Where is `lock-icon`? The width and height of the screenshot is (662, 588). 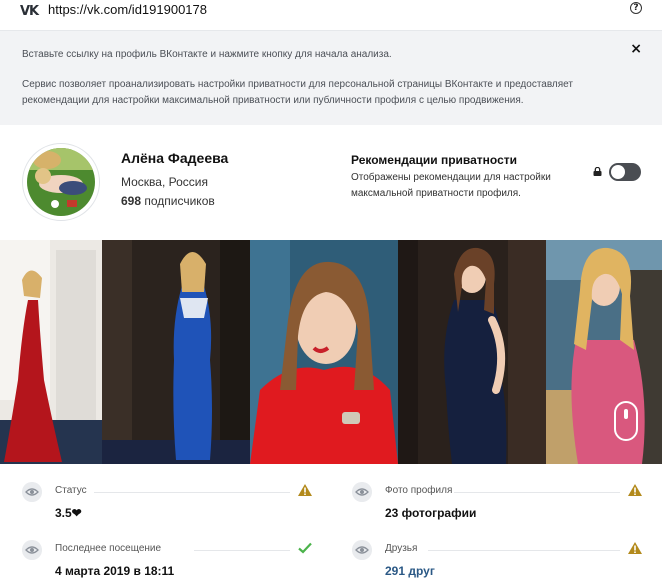 lock-icon is located at coordinates (597, 171).